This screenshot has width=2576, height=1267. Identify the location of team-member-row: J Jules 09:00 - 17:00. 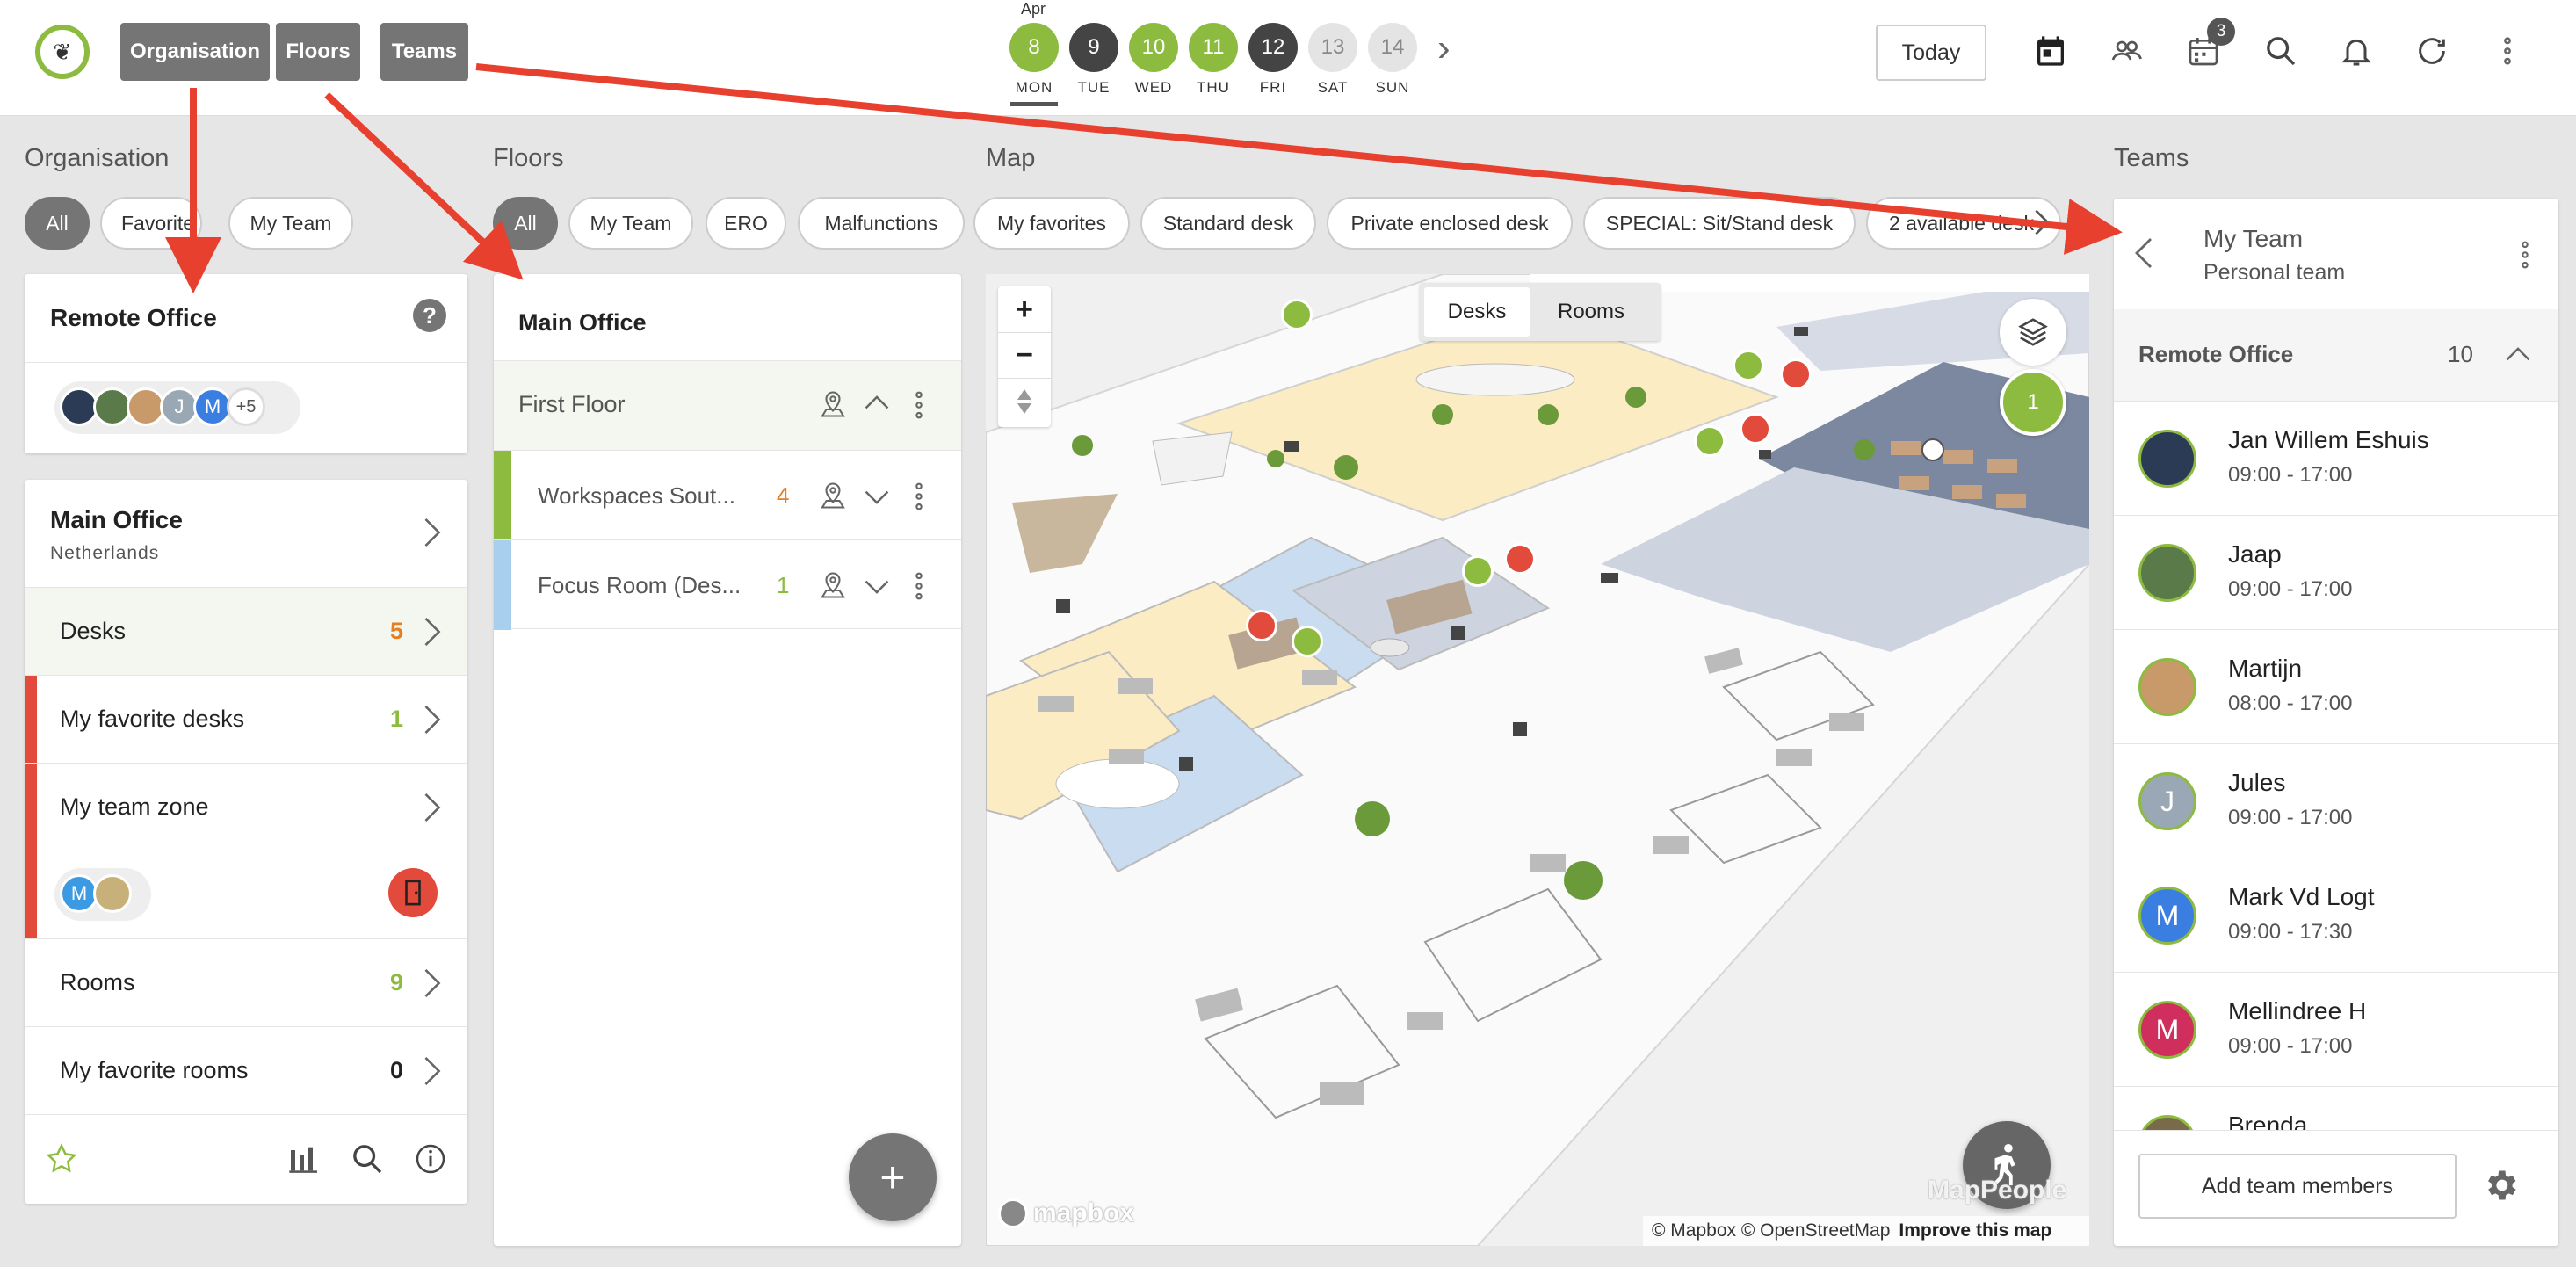
(2336, 801).